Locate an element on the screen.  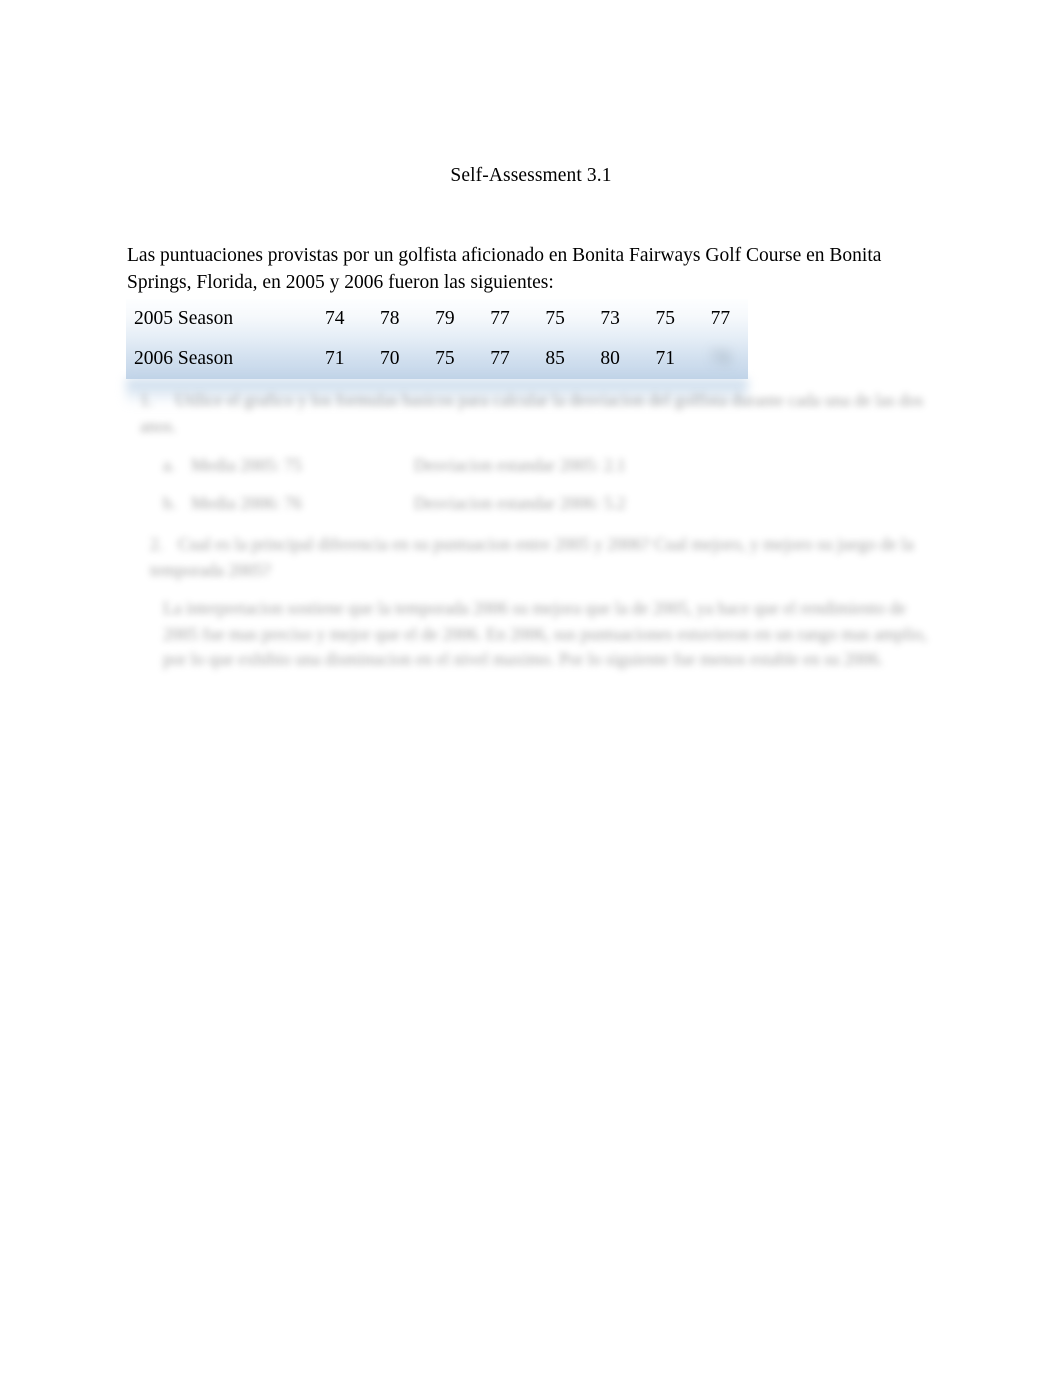
part-b-marker: b. is located at coordinates (170, 503).